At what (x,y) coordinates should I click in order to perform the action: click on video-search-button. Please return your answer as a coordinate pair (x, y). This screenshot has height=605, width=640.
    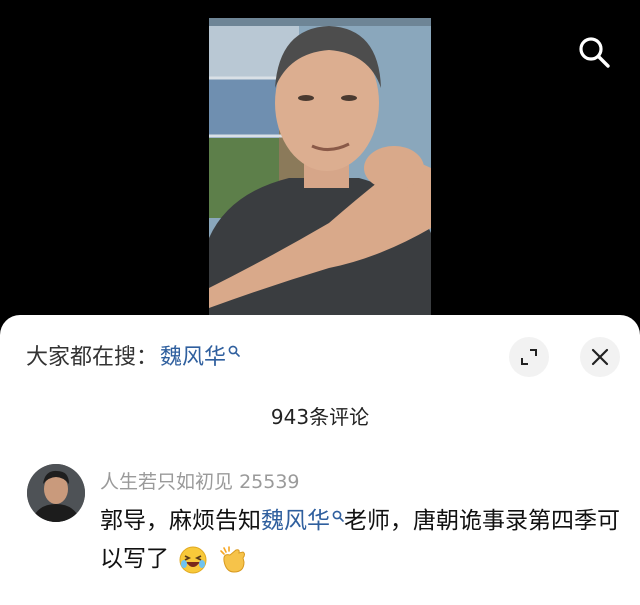
    Looking at the image, I should click on (594, 52).